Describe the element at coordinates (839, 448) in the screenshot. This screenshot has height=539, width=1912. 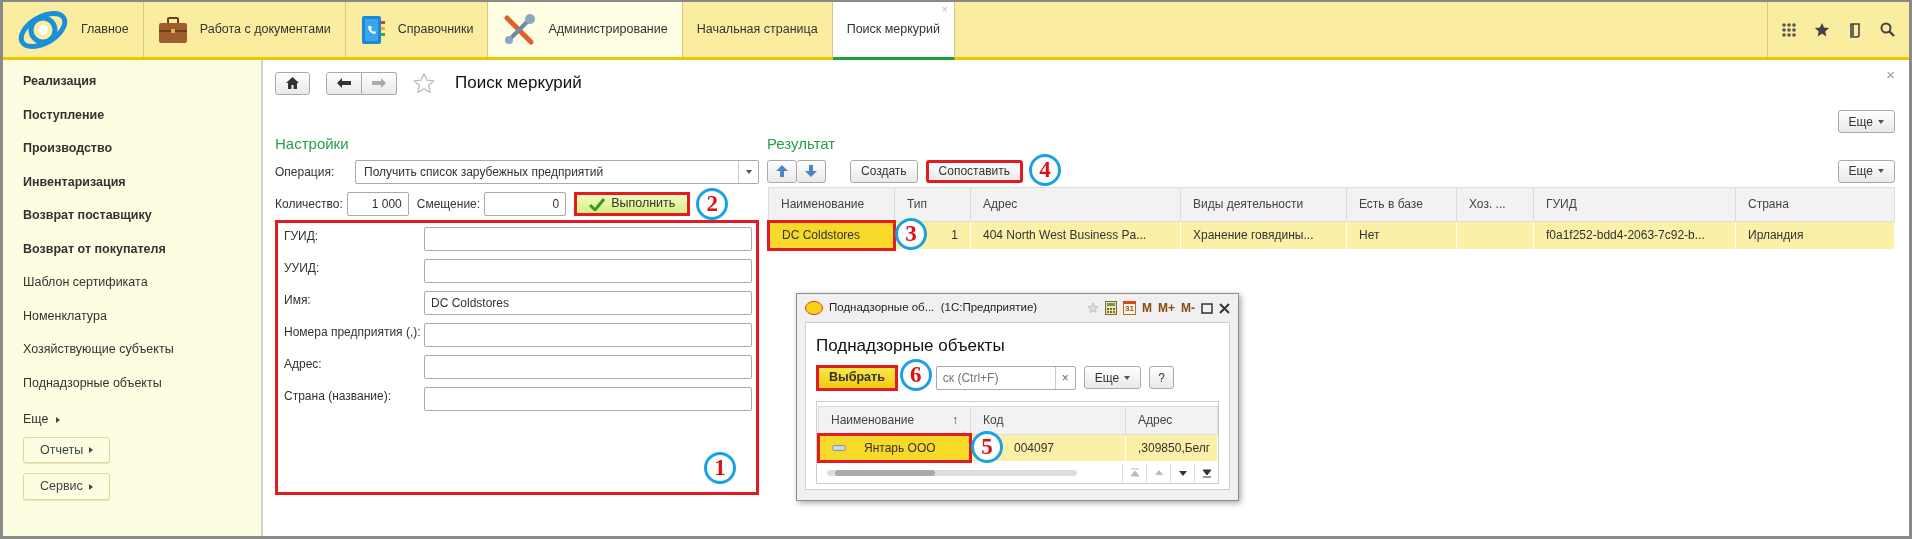
I see `item-icon` at that location.